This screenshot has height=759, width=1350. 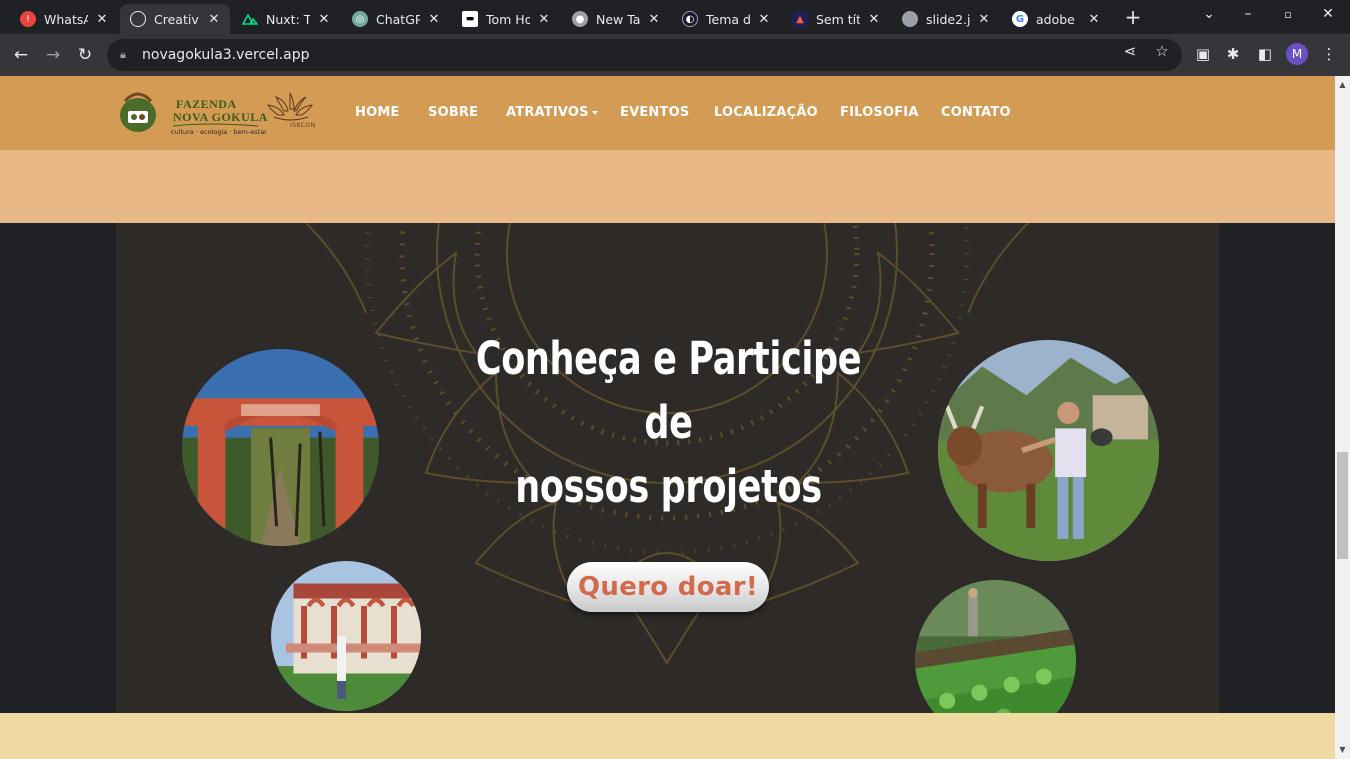 What do you see at coordinates (580, 19) in the screenshot?
I see `chrome-icon: ●` at bounding box center [580, 19].